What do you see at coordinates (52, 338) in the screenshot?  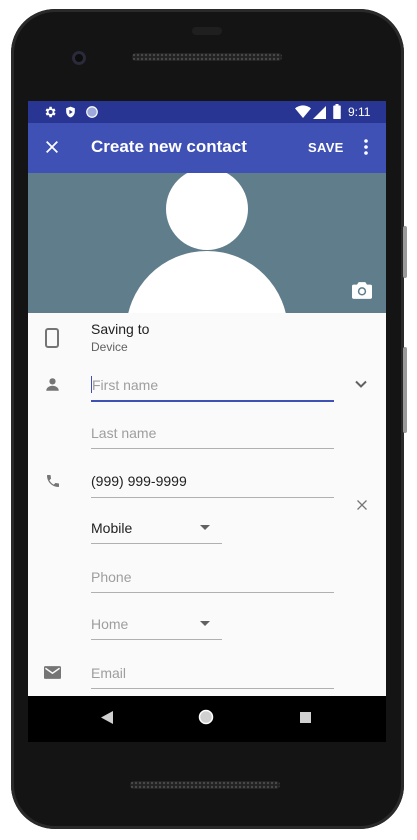 I see `phone-device-icon` at bounding box center [52, 338].